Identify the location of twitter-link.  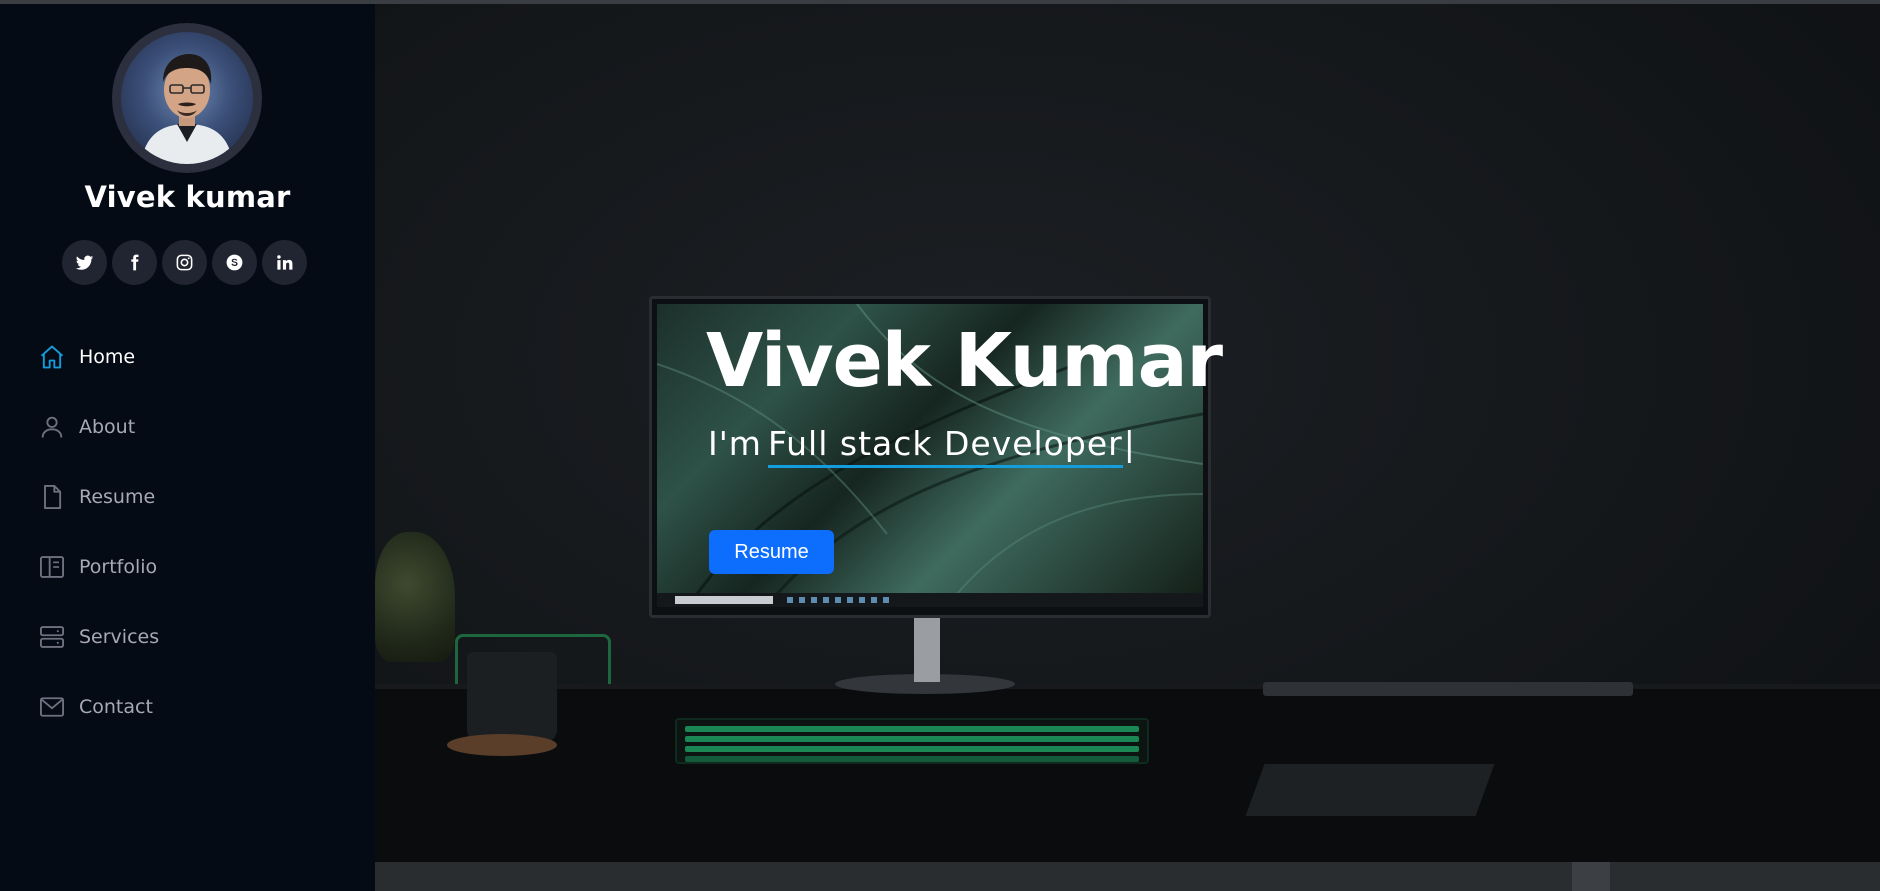
(84, 262).